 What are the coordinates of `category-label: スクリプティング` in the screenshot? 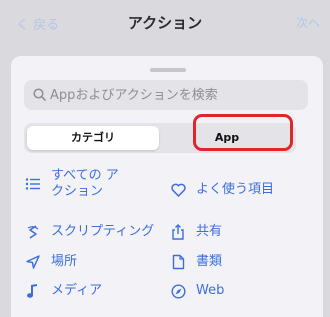 It's located at (103, 231).